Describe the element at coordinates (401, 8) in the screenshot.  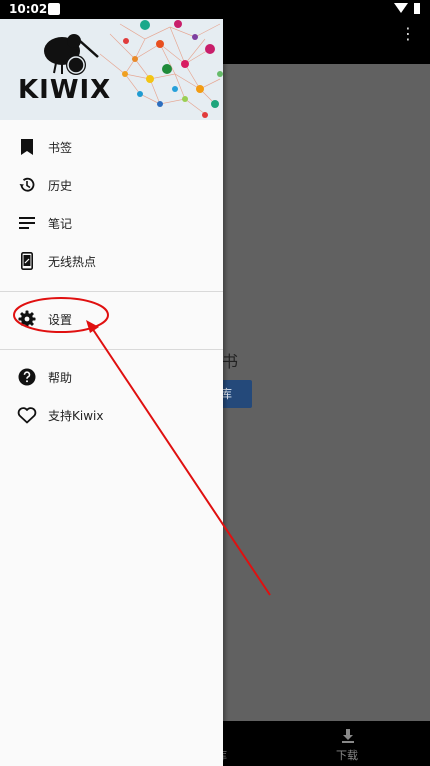
I see `wifi-icon` at that location.